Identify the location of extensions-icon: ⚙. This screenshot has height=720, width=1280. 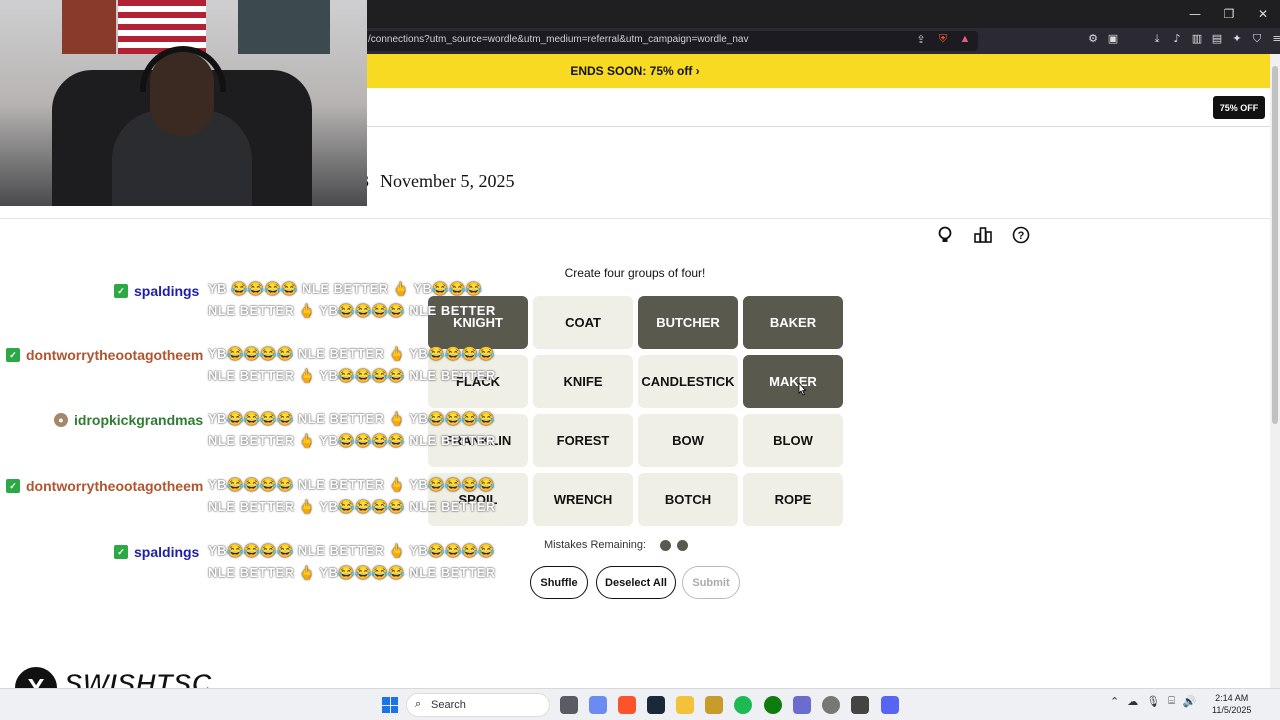
(1093, 40).